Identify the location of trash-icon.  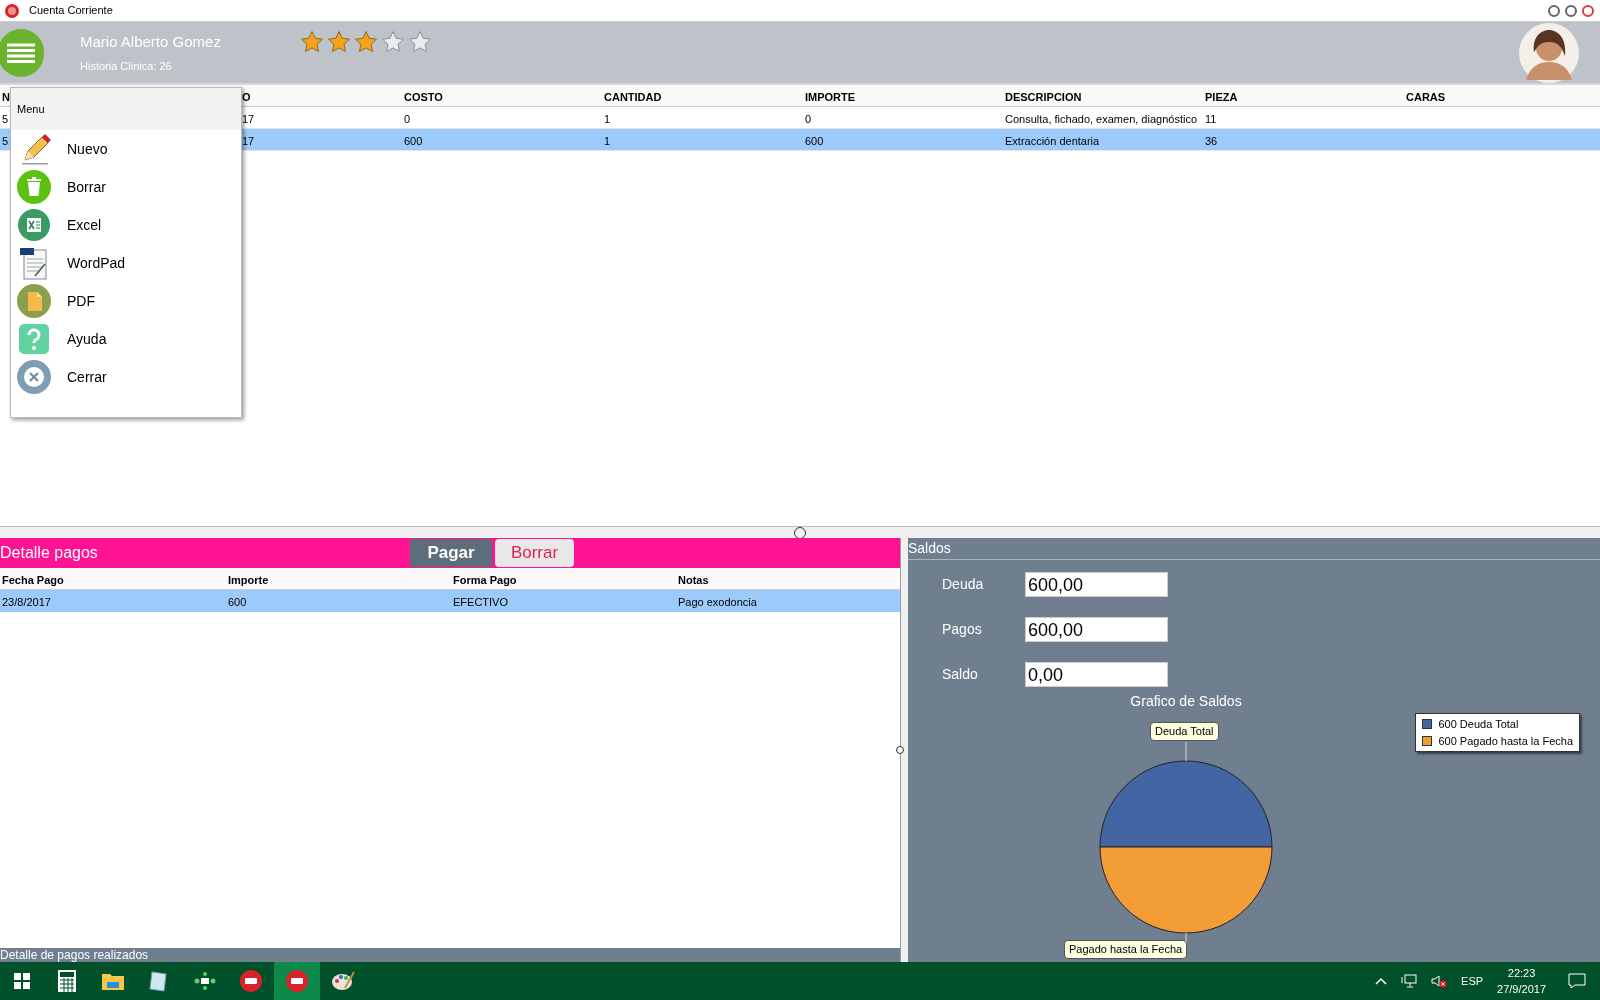
(34, 187).